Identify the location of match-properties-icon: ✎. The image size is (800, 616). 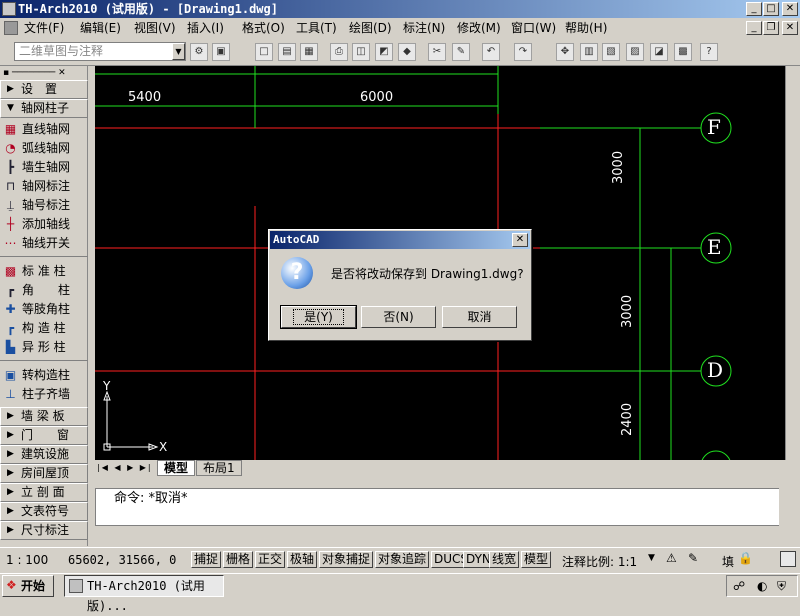
(461, 52).